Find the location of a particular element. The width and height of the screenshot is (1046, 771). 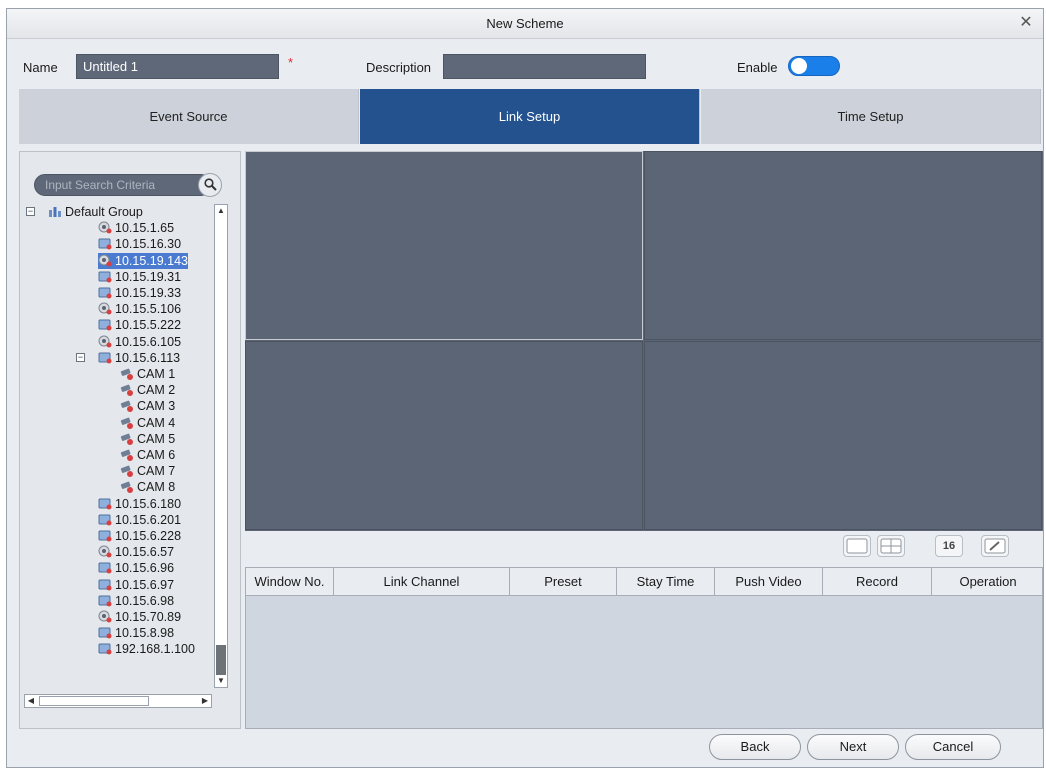

horizontal-scroll-thumb is located at coordinates (94, 701).